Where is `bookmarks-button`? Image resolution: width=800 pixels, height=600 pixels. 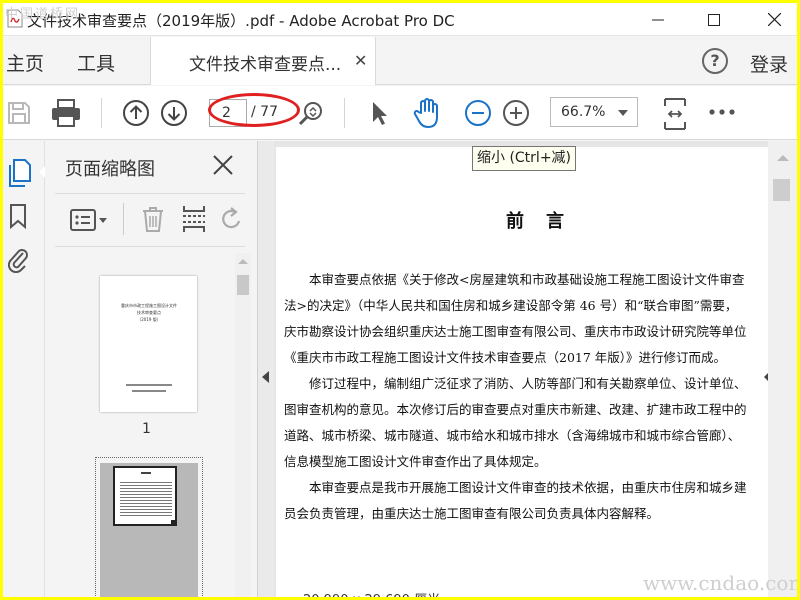 bookmarks-button is located at coordinates (18, 216).